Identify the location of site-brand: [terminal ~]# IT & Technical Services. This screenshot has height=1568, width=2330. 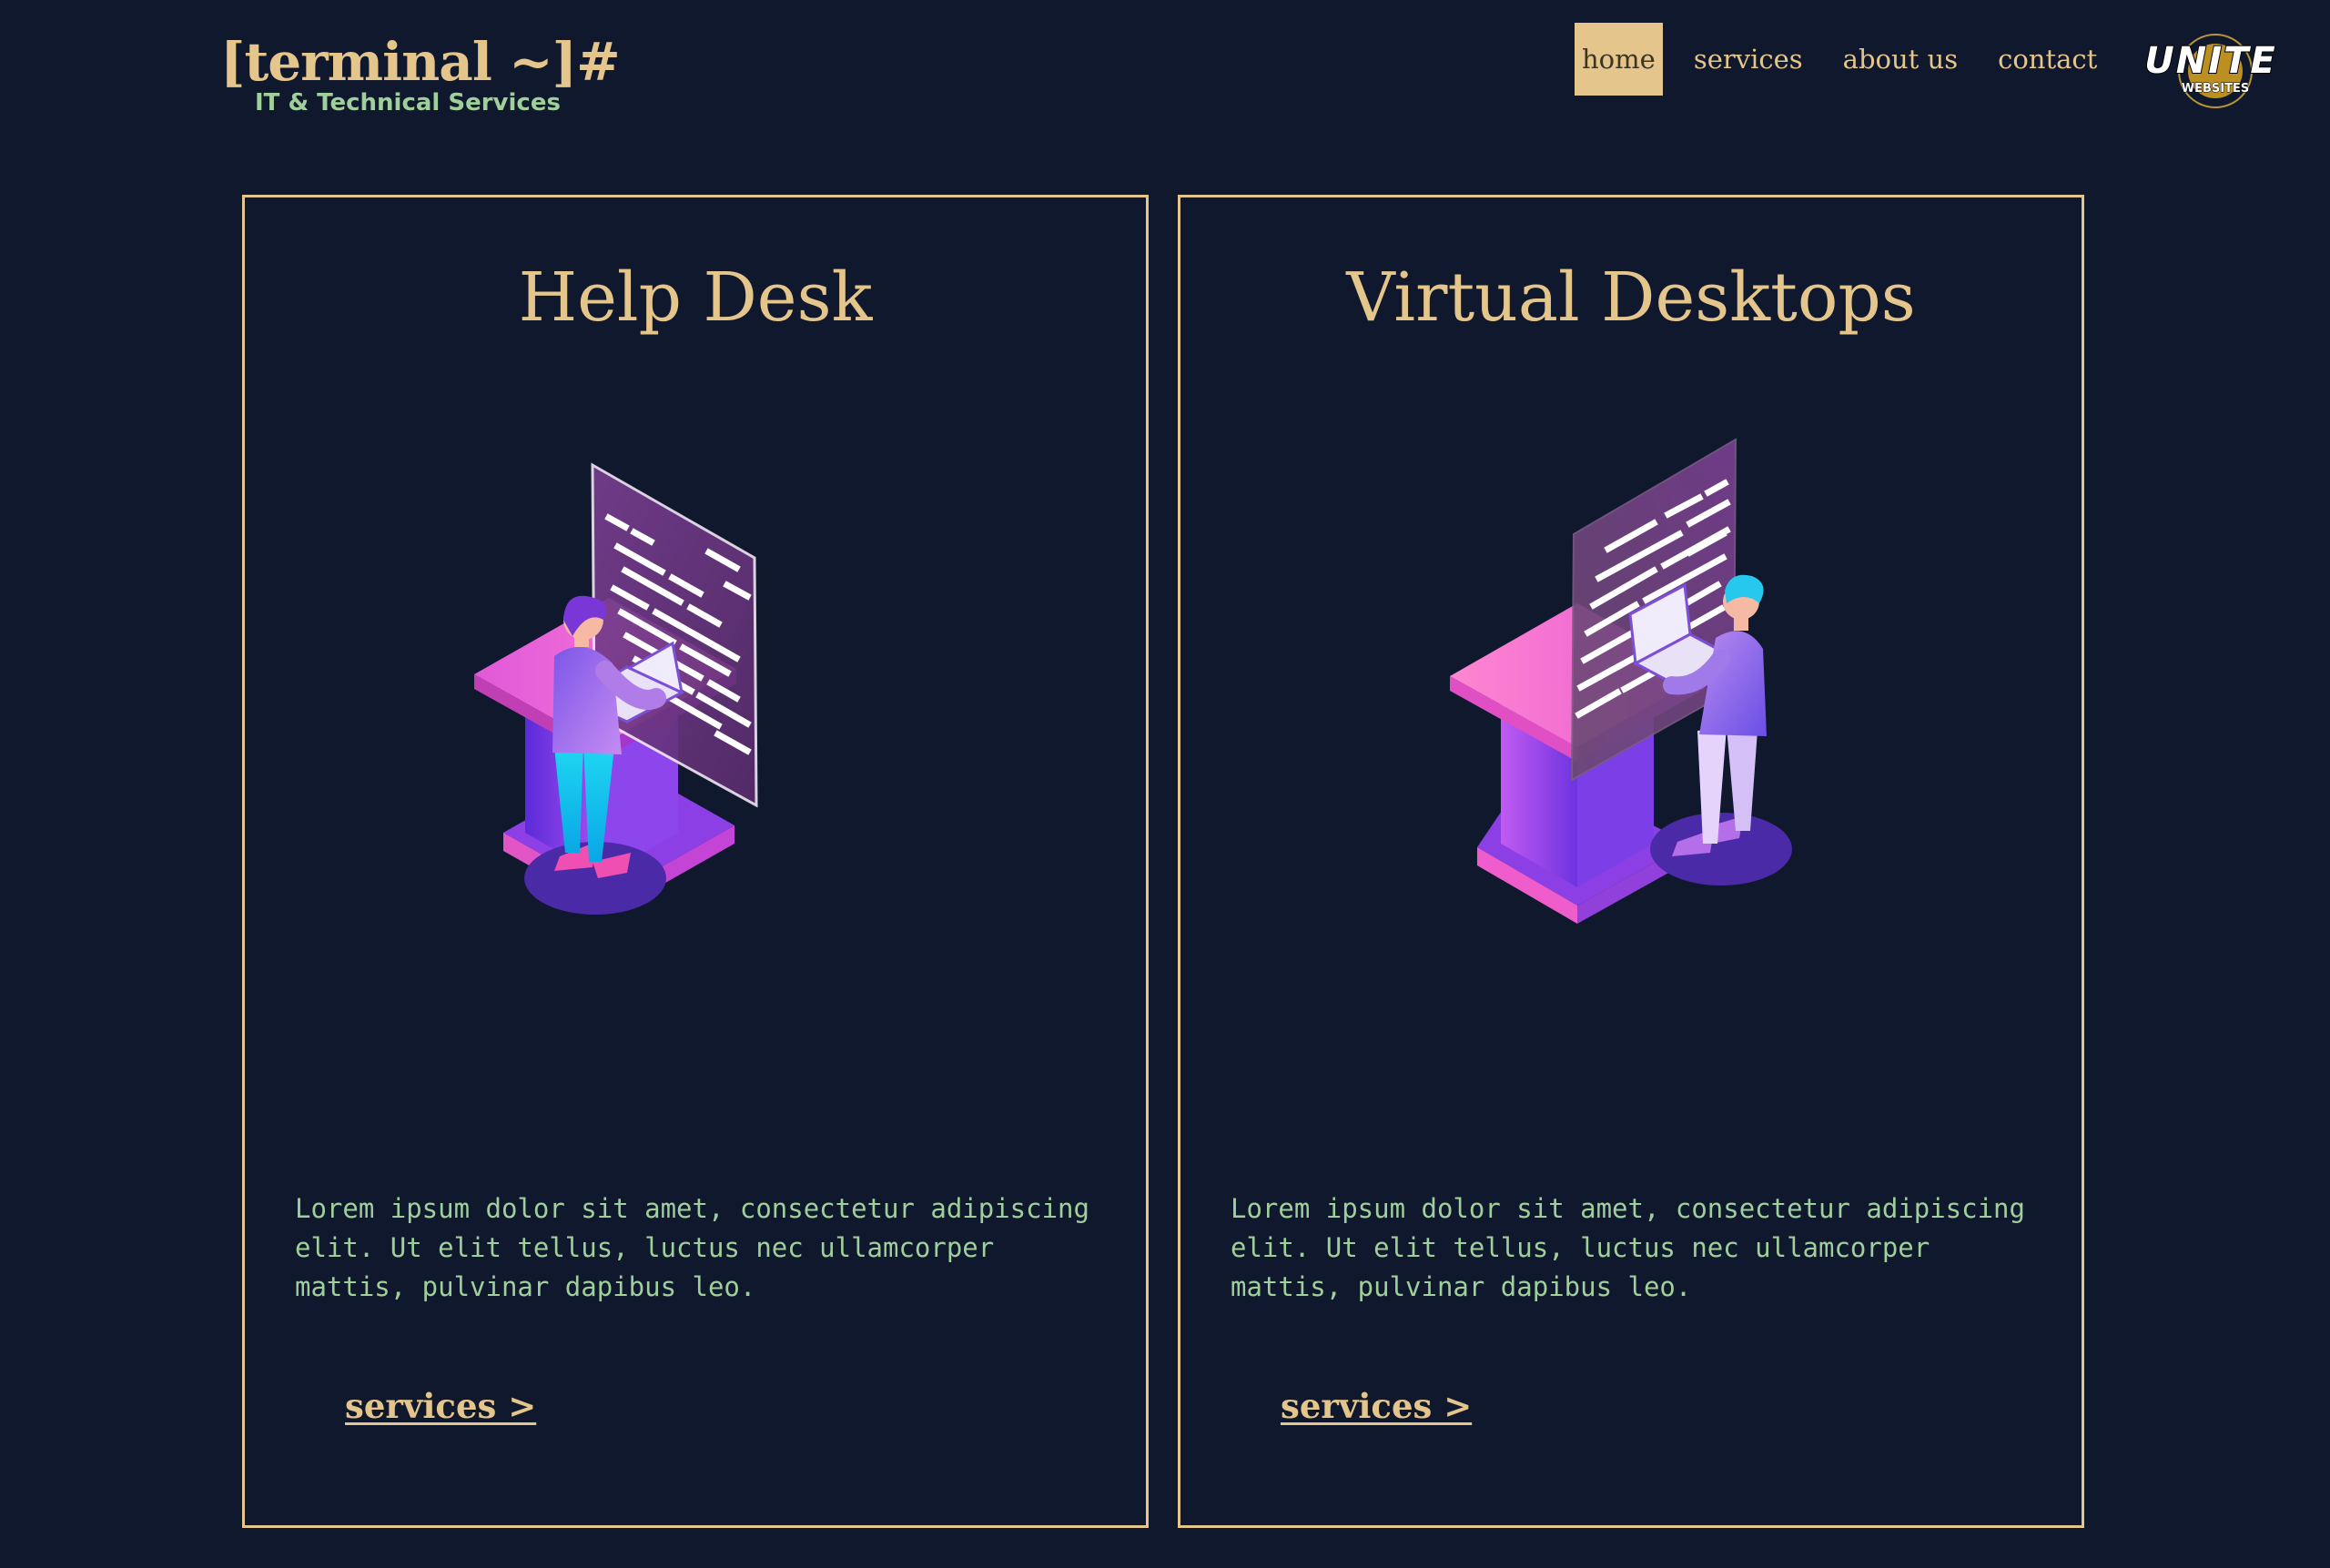
(420, 71).